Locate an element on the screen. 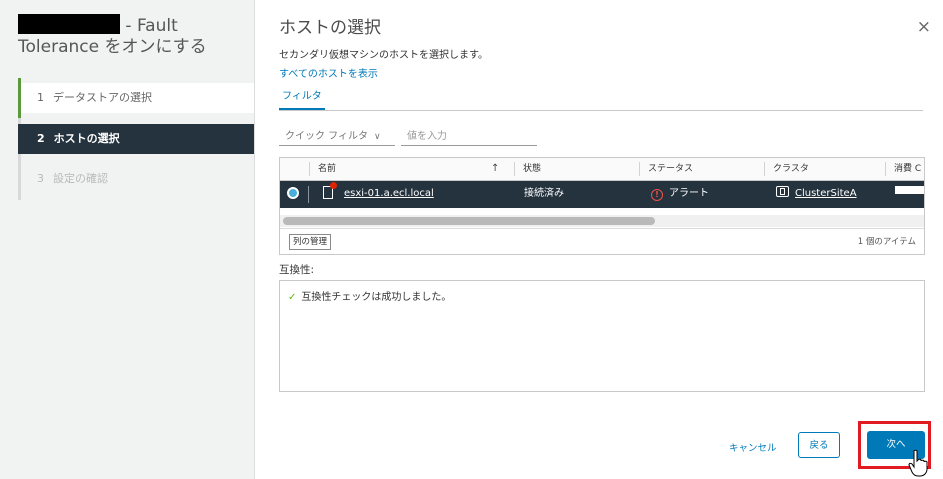  consumed-cpu-bar is located at coordinates (909, 190).